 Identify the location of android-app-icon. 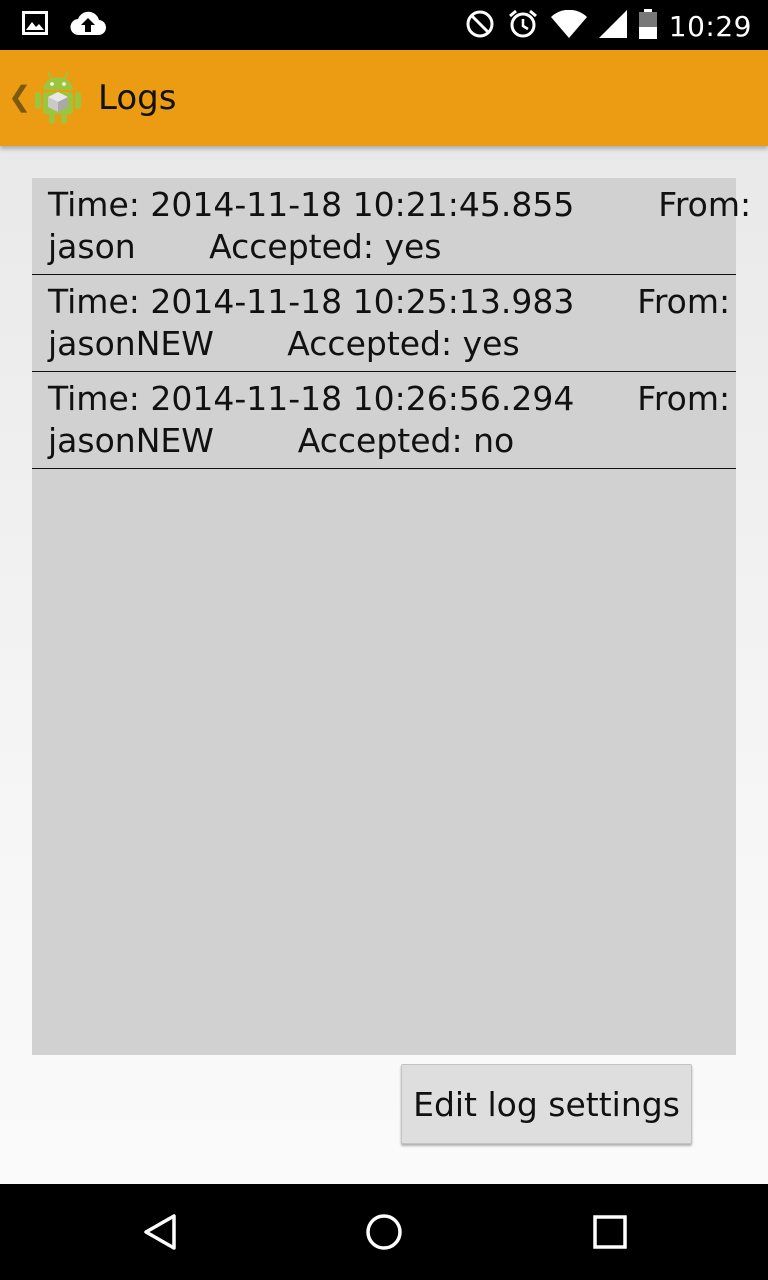
(58, 100).